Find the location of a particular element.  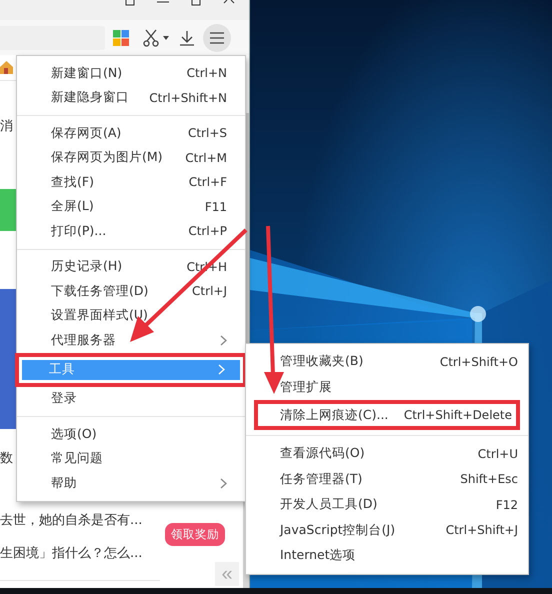

menu-icon is located at coordinates (217, 38).